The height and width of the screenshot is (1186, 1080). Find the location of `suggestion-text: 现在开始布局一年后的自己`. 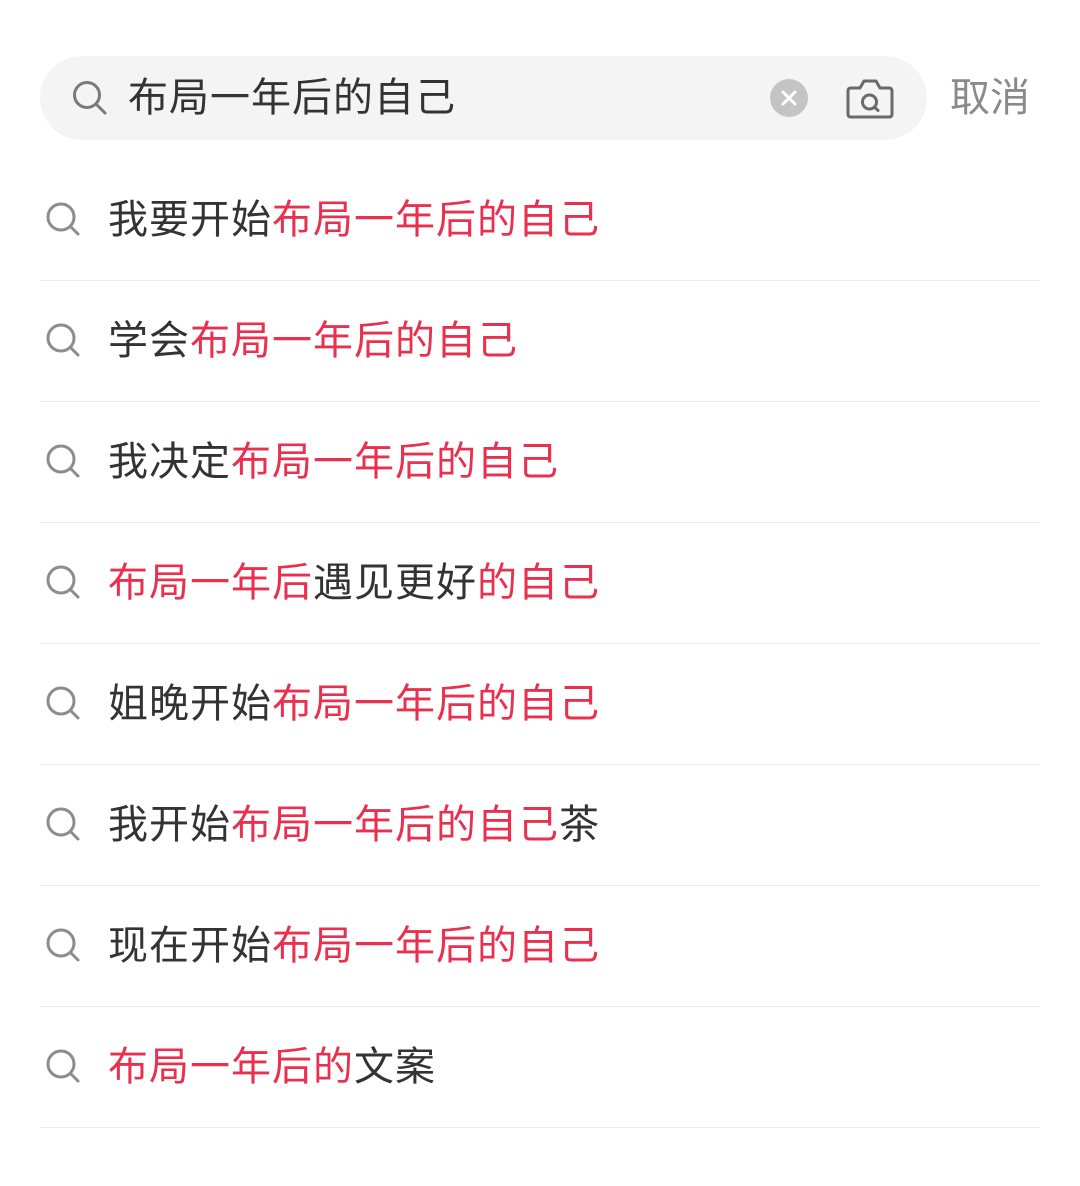

suggestion-text: 现在开始布局一年后的自己 is located at coordinates (354, 946).